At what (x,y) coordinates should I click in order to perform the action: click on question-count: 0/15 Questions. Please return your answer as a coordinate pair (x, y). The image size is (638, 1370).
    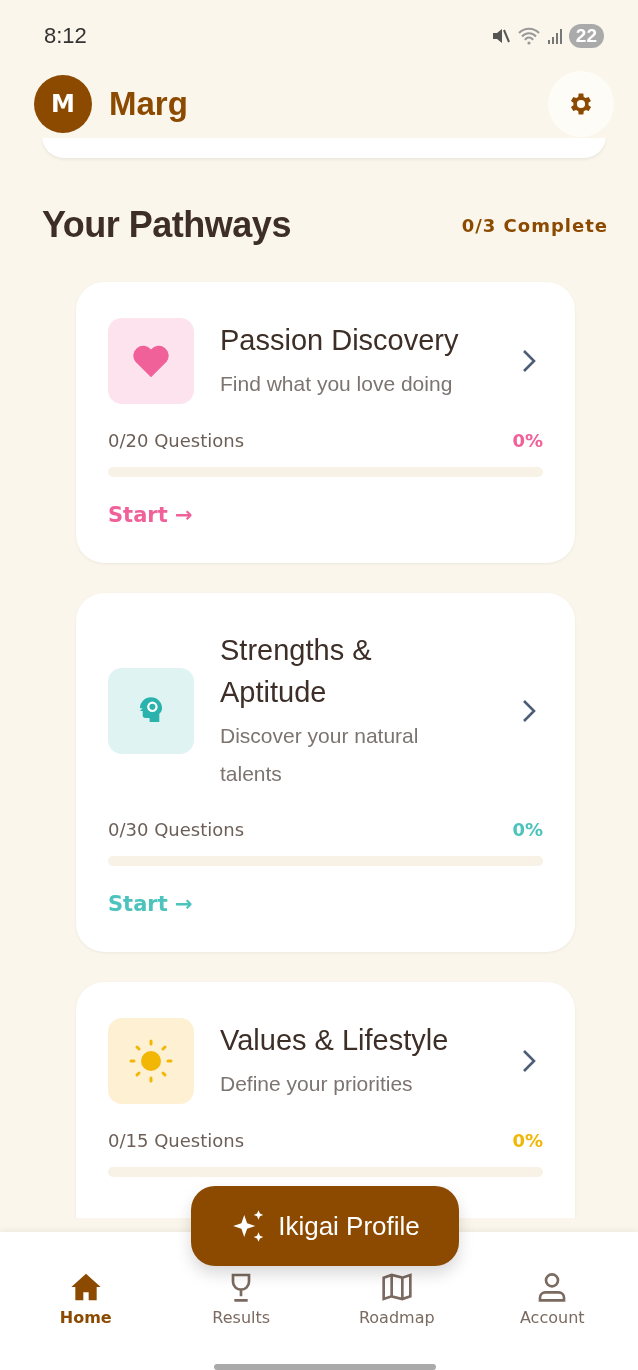
    Looking at the image, I should click on (176, 1140).